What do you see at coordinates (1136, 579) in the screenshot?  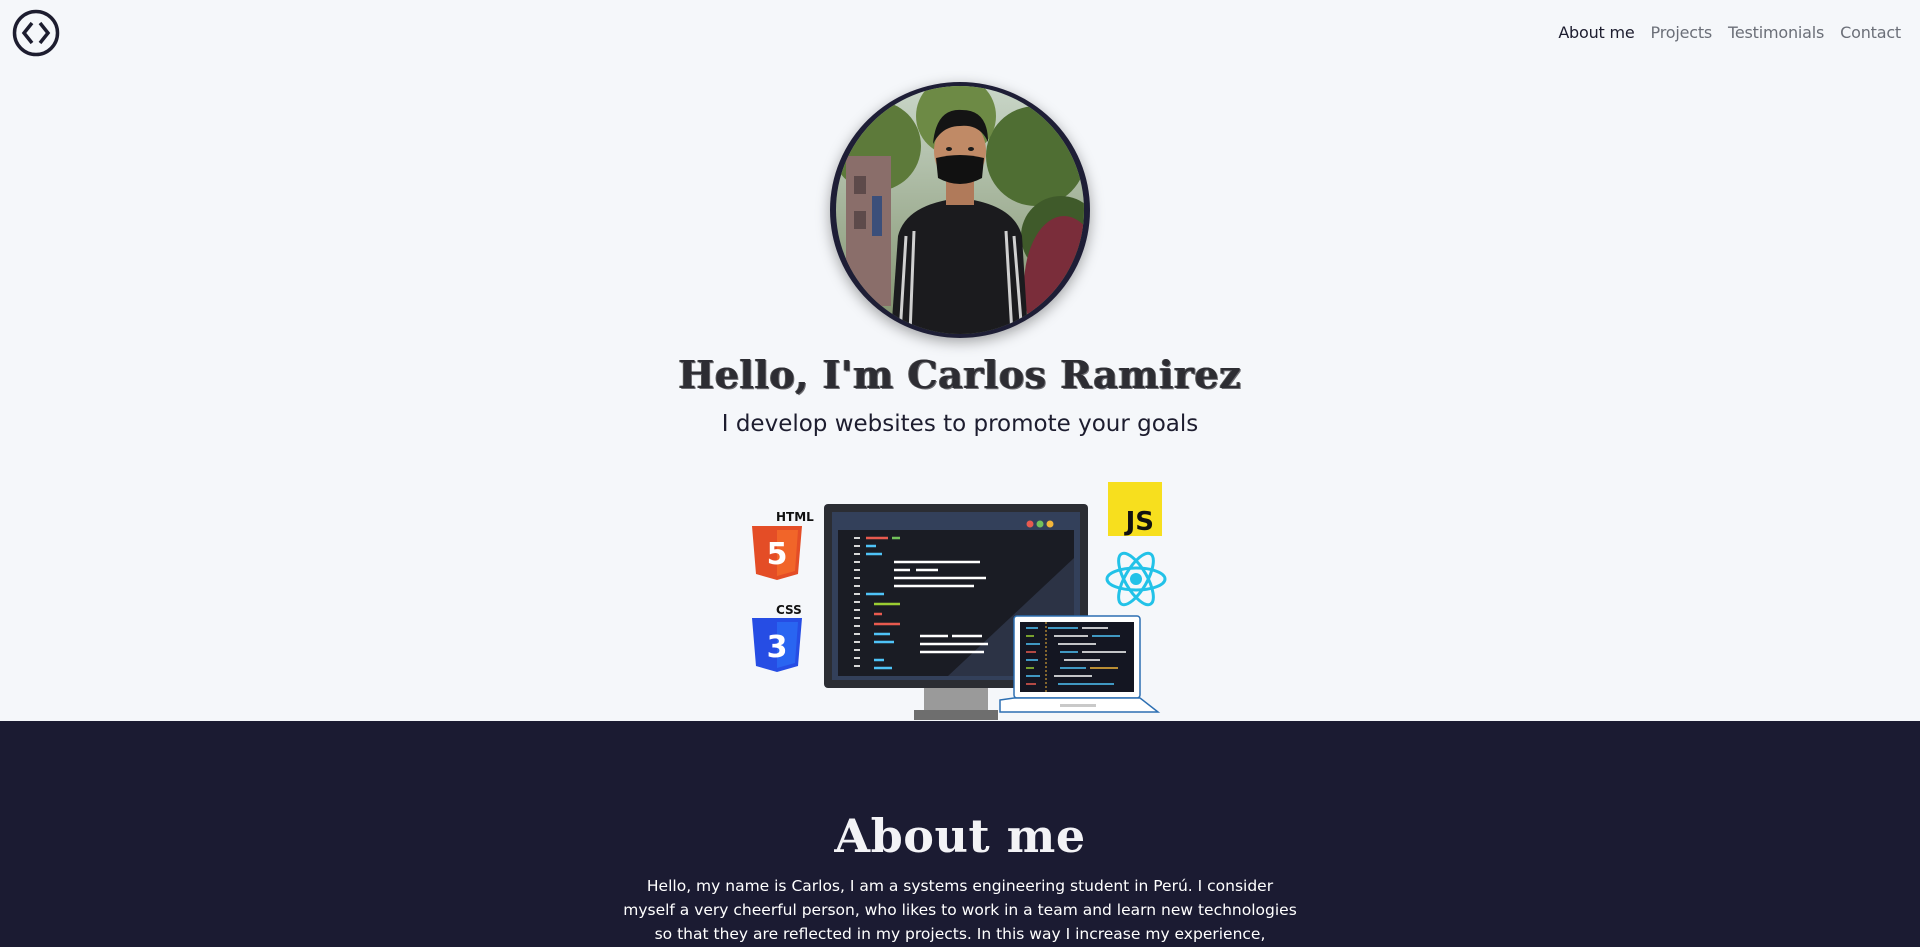 I see `react-icon` at bounding box center [1136, 579].